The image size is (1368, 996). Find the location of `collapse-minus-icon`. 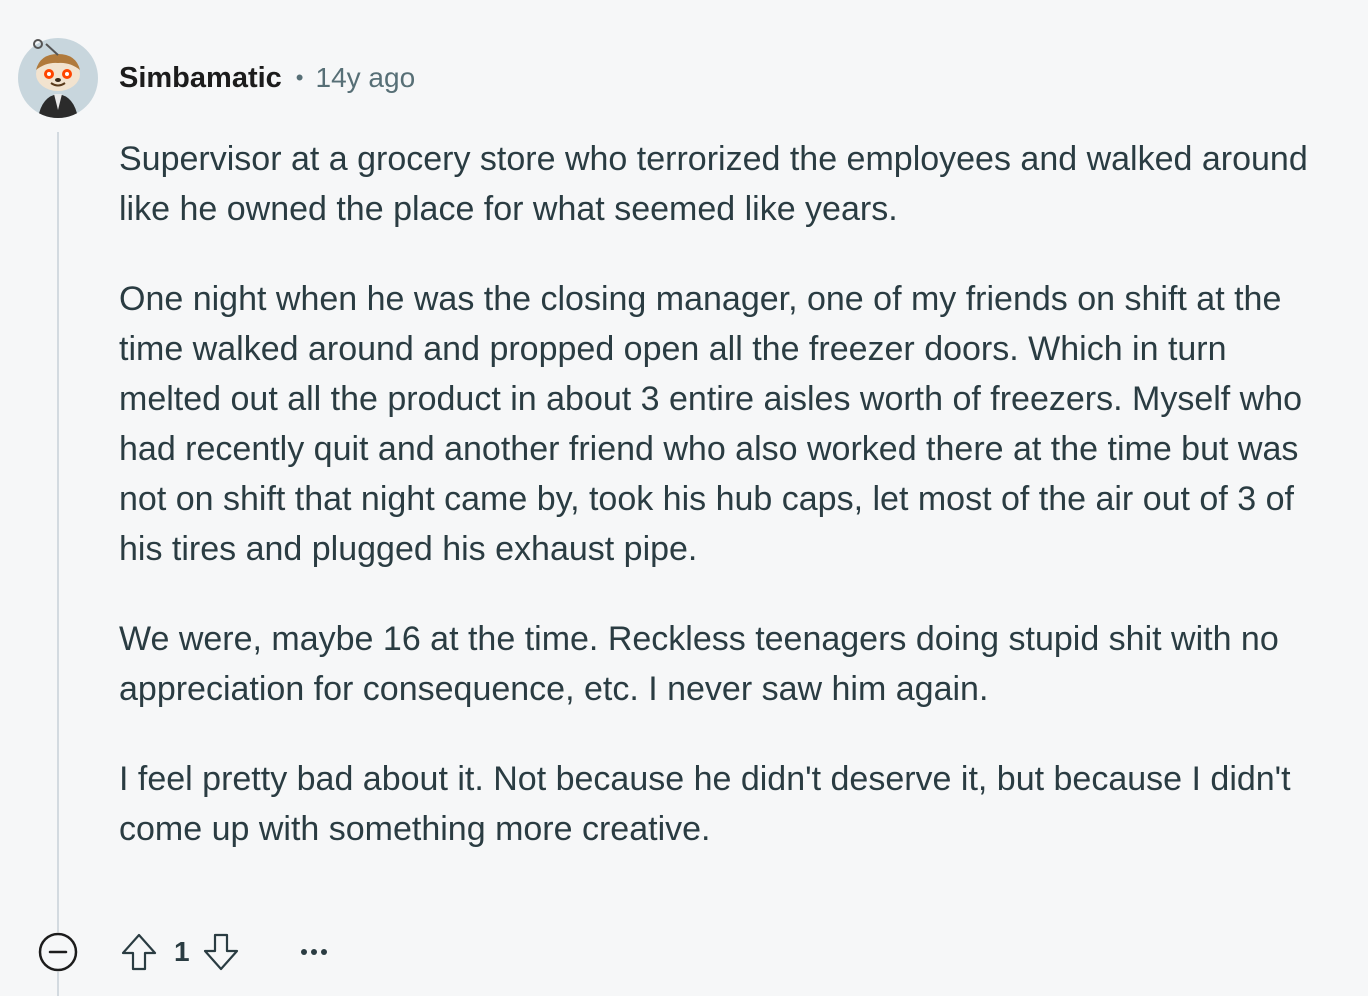

collapse-minus-icon is located at coordinates (58, 952).